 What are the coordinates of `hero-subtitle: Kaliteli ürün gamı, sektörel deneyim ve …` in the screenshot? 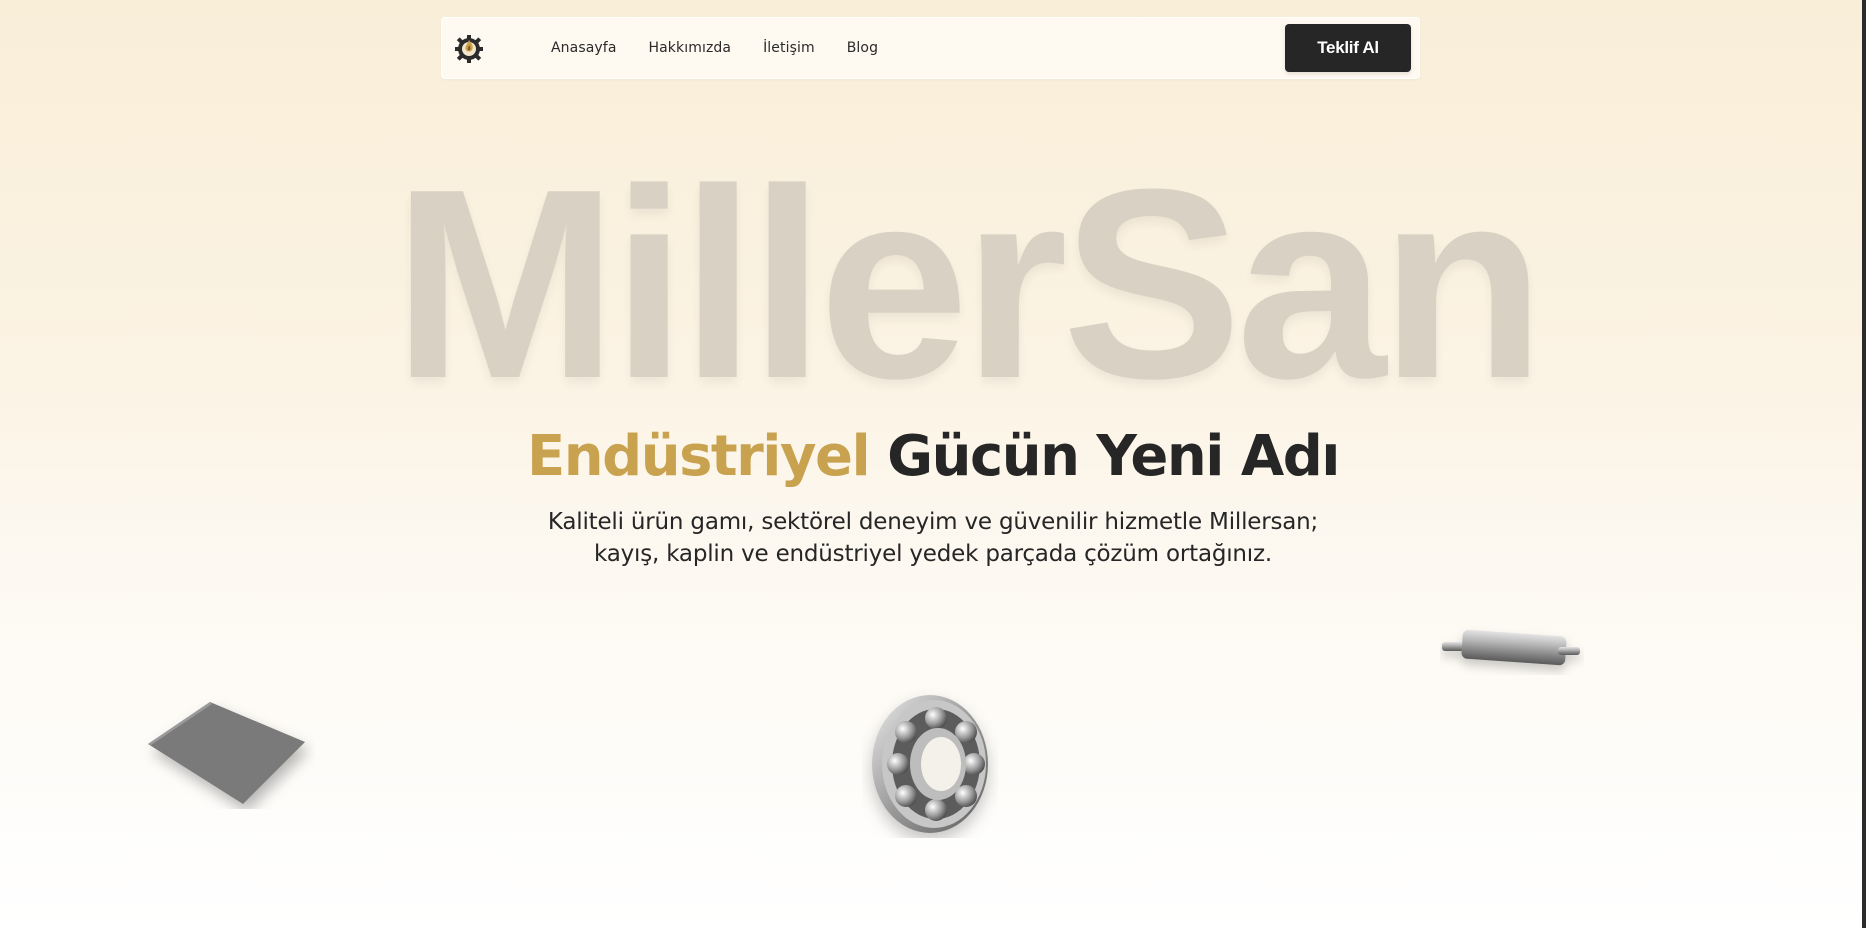 It's located at (933, 538).